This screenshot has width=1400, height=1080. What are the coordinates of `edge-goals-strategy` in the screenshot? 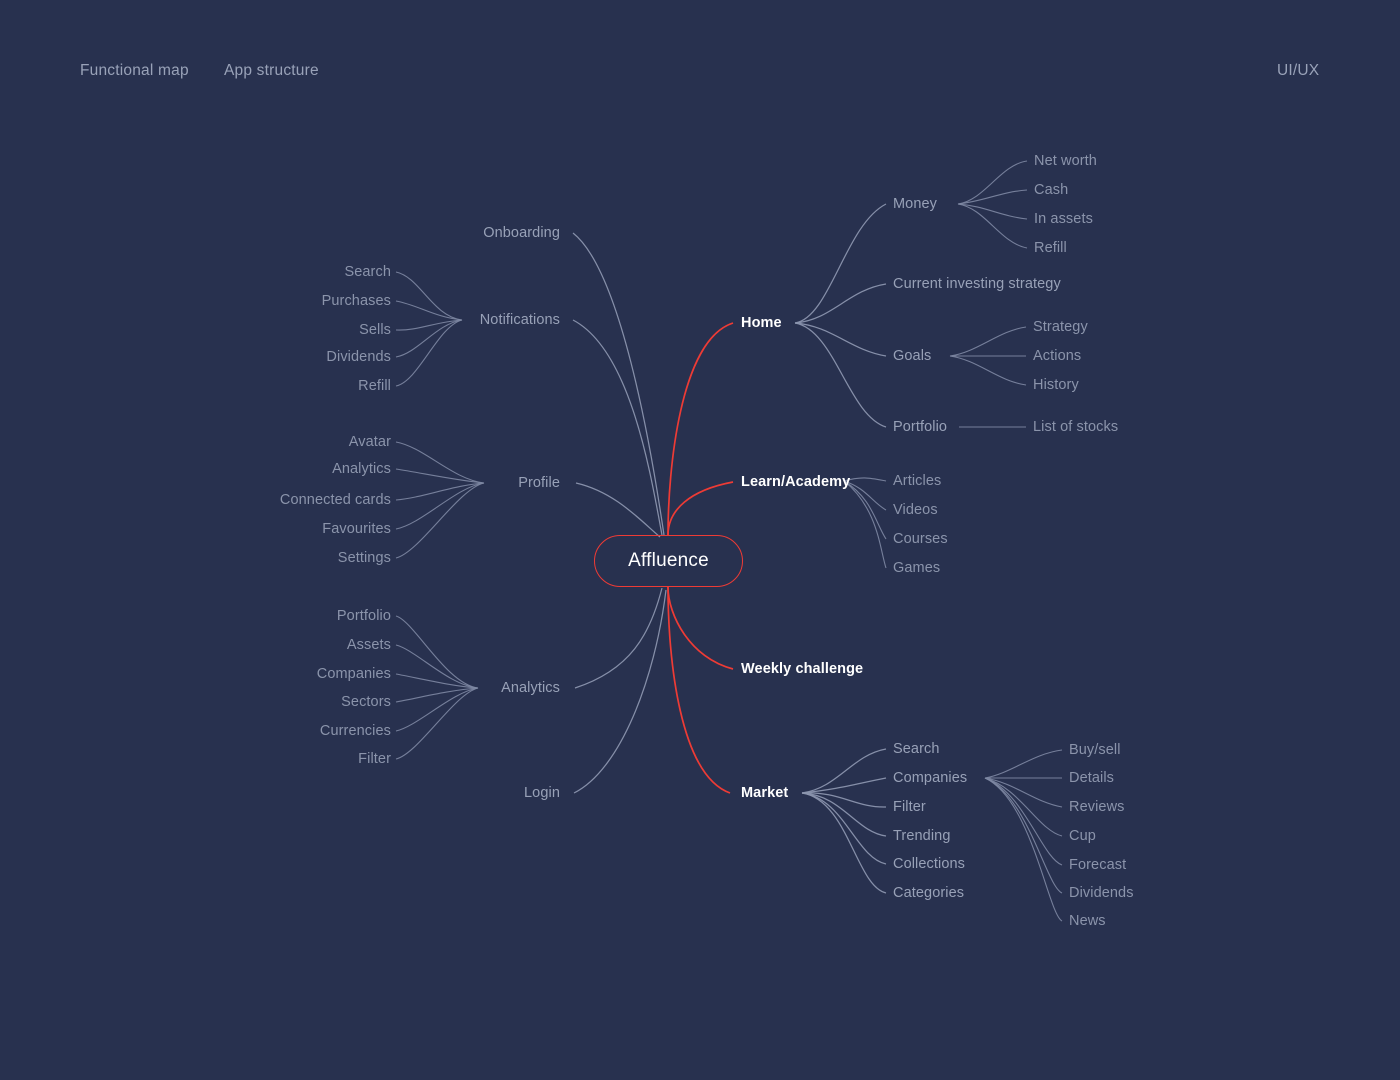 It's located at (988, 341).